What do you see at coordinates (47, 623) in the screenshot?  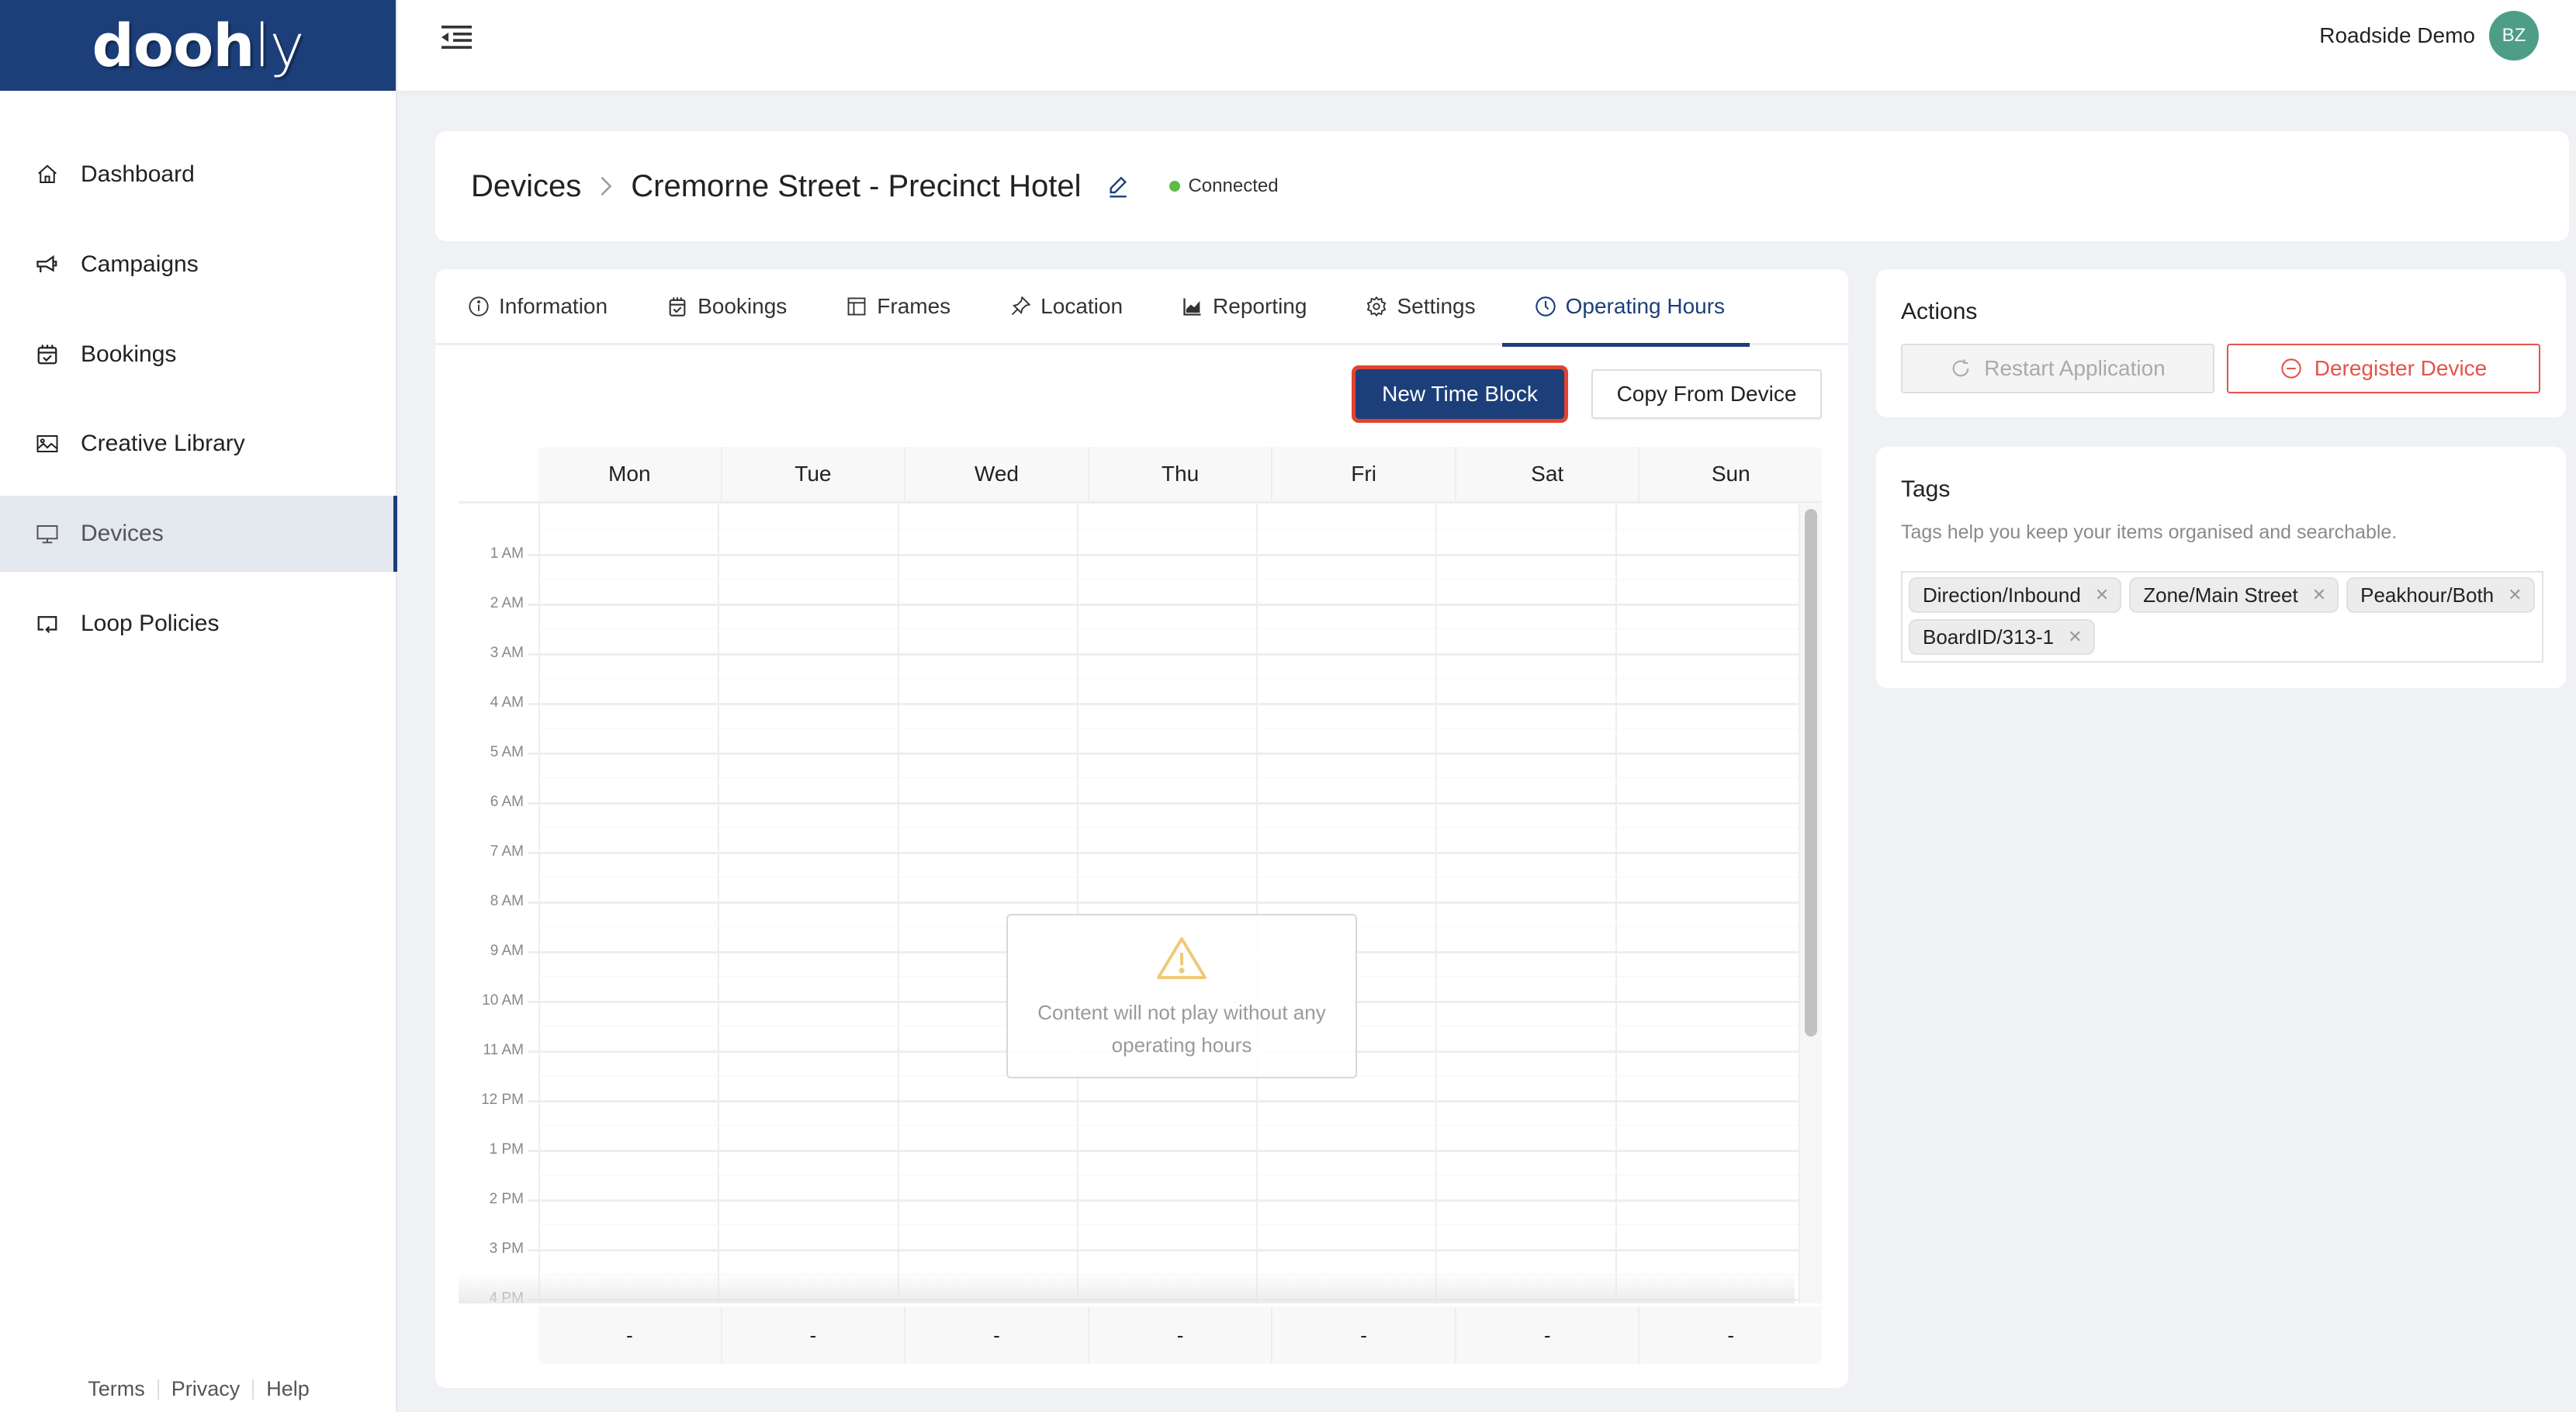 I see `loop-icon` at bounding box center [47, 623].